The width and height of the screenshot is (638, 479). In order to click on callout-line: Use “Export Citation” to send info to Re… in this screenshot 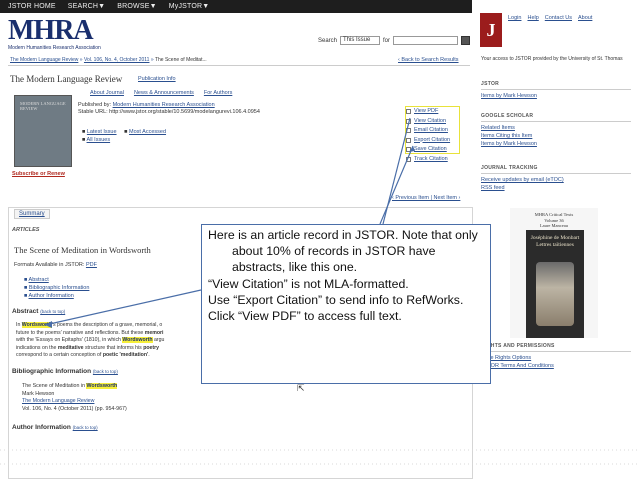, I will do `click(336, 299)`.